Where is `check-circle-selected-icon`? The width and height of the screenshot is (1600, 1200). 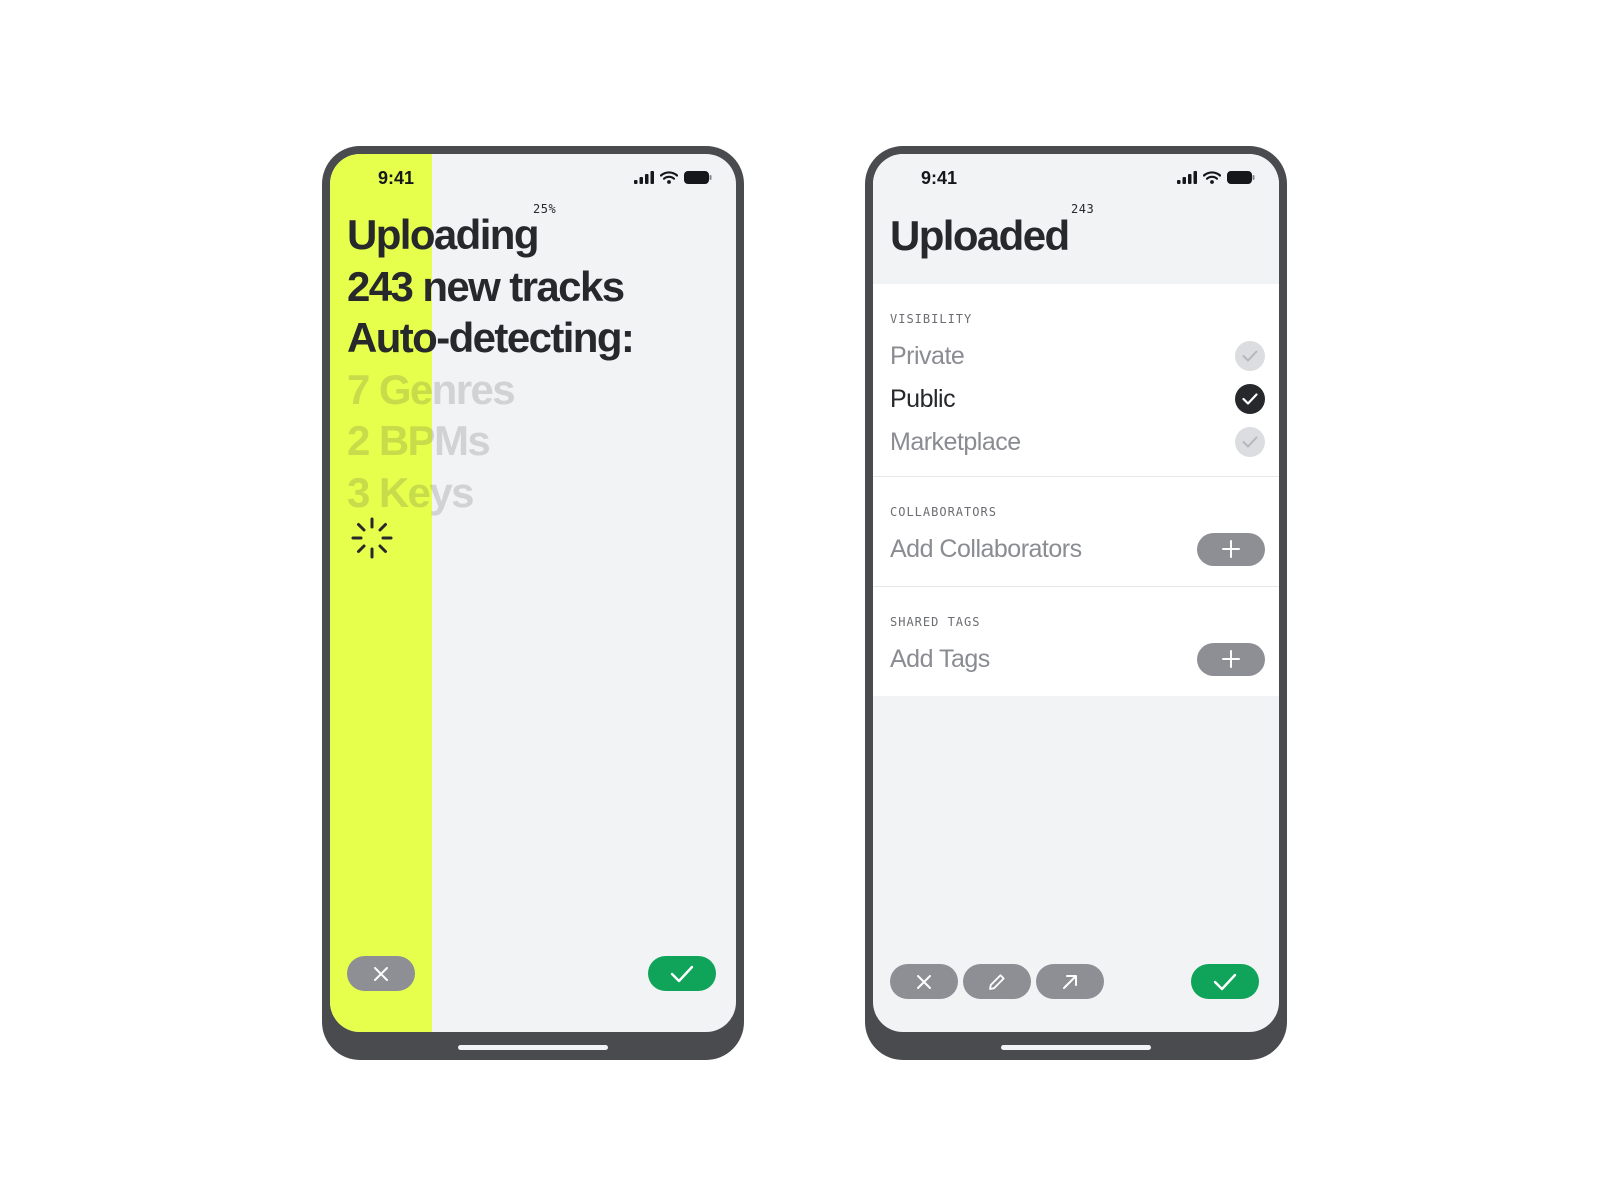
check-circle-selected-icon is located at coordinates (1250, 399).